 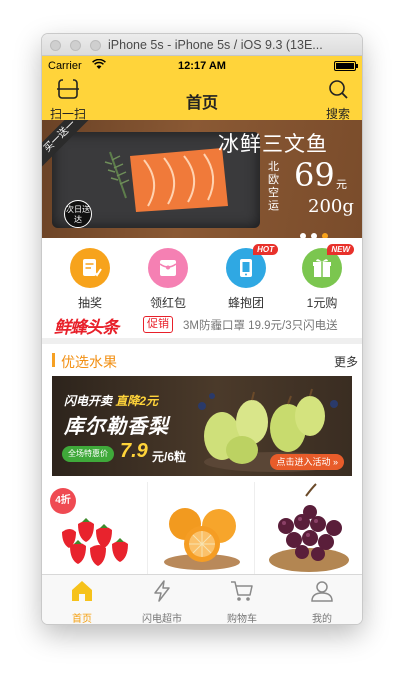 What do you see at coordinates (202, 359) in the screenshot?
I see `section-header: 优选水果 更多` at bounding box center [202, 359].